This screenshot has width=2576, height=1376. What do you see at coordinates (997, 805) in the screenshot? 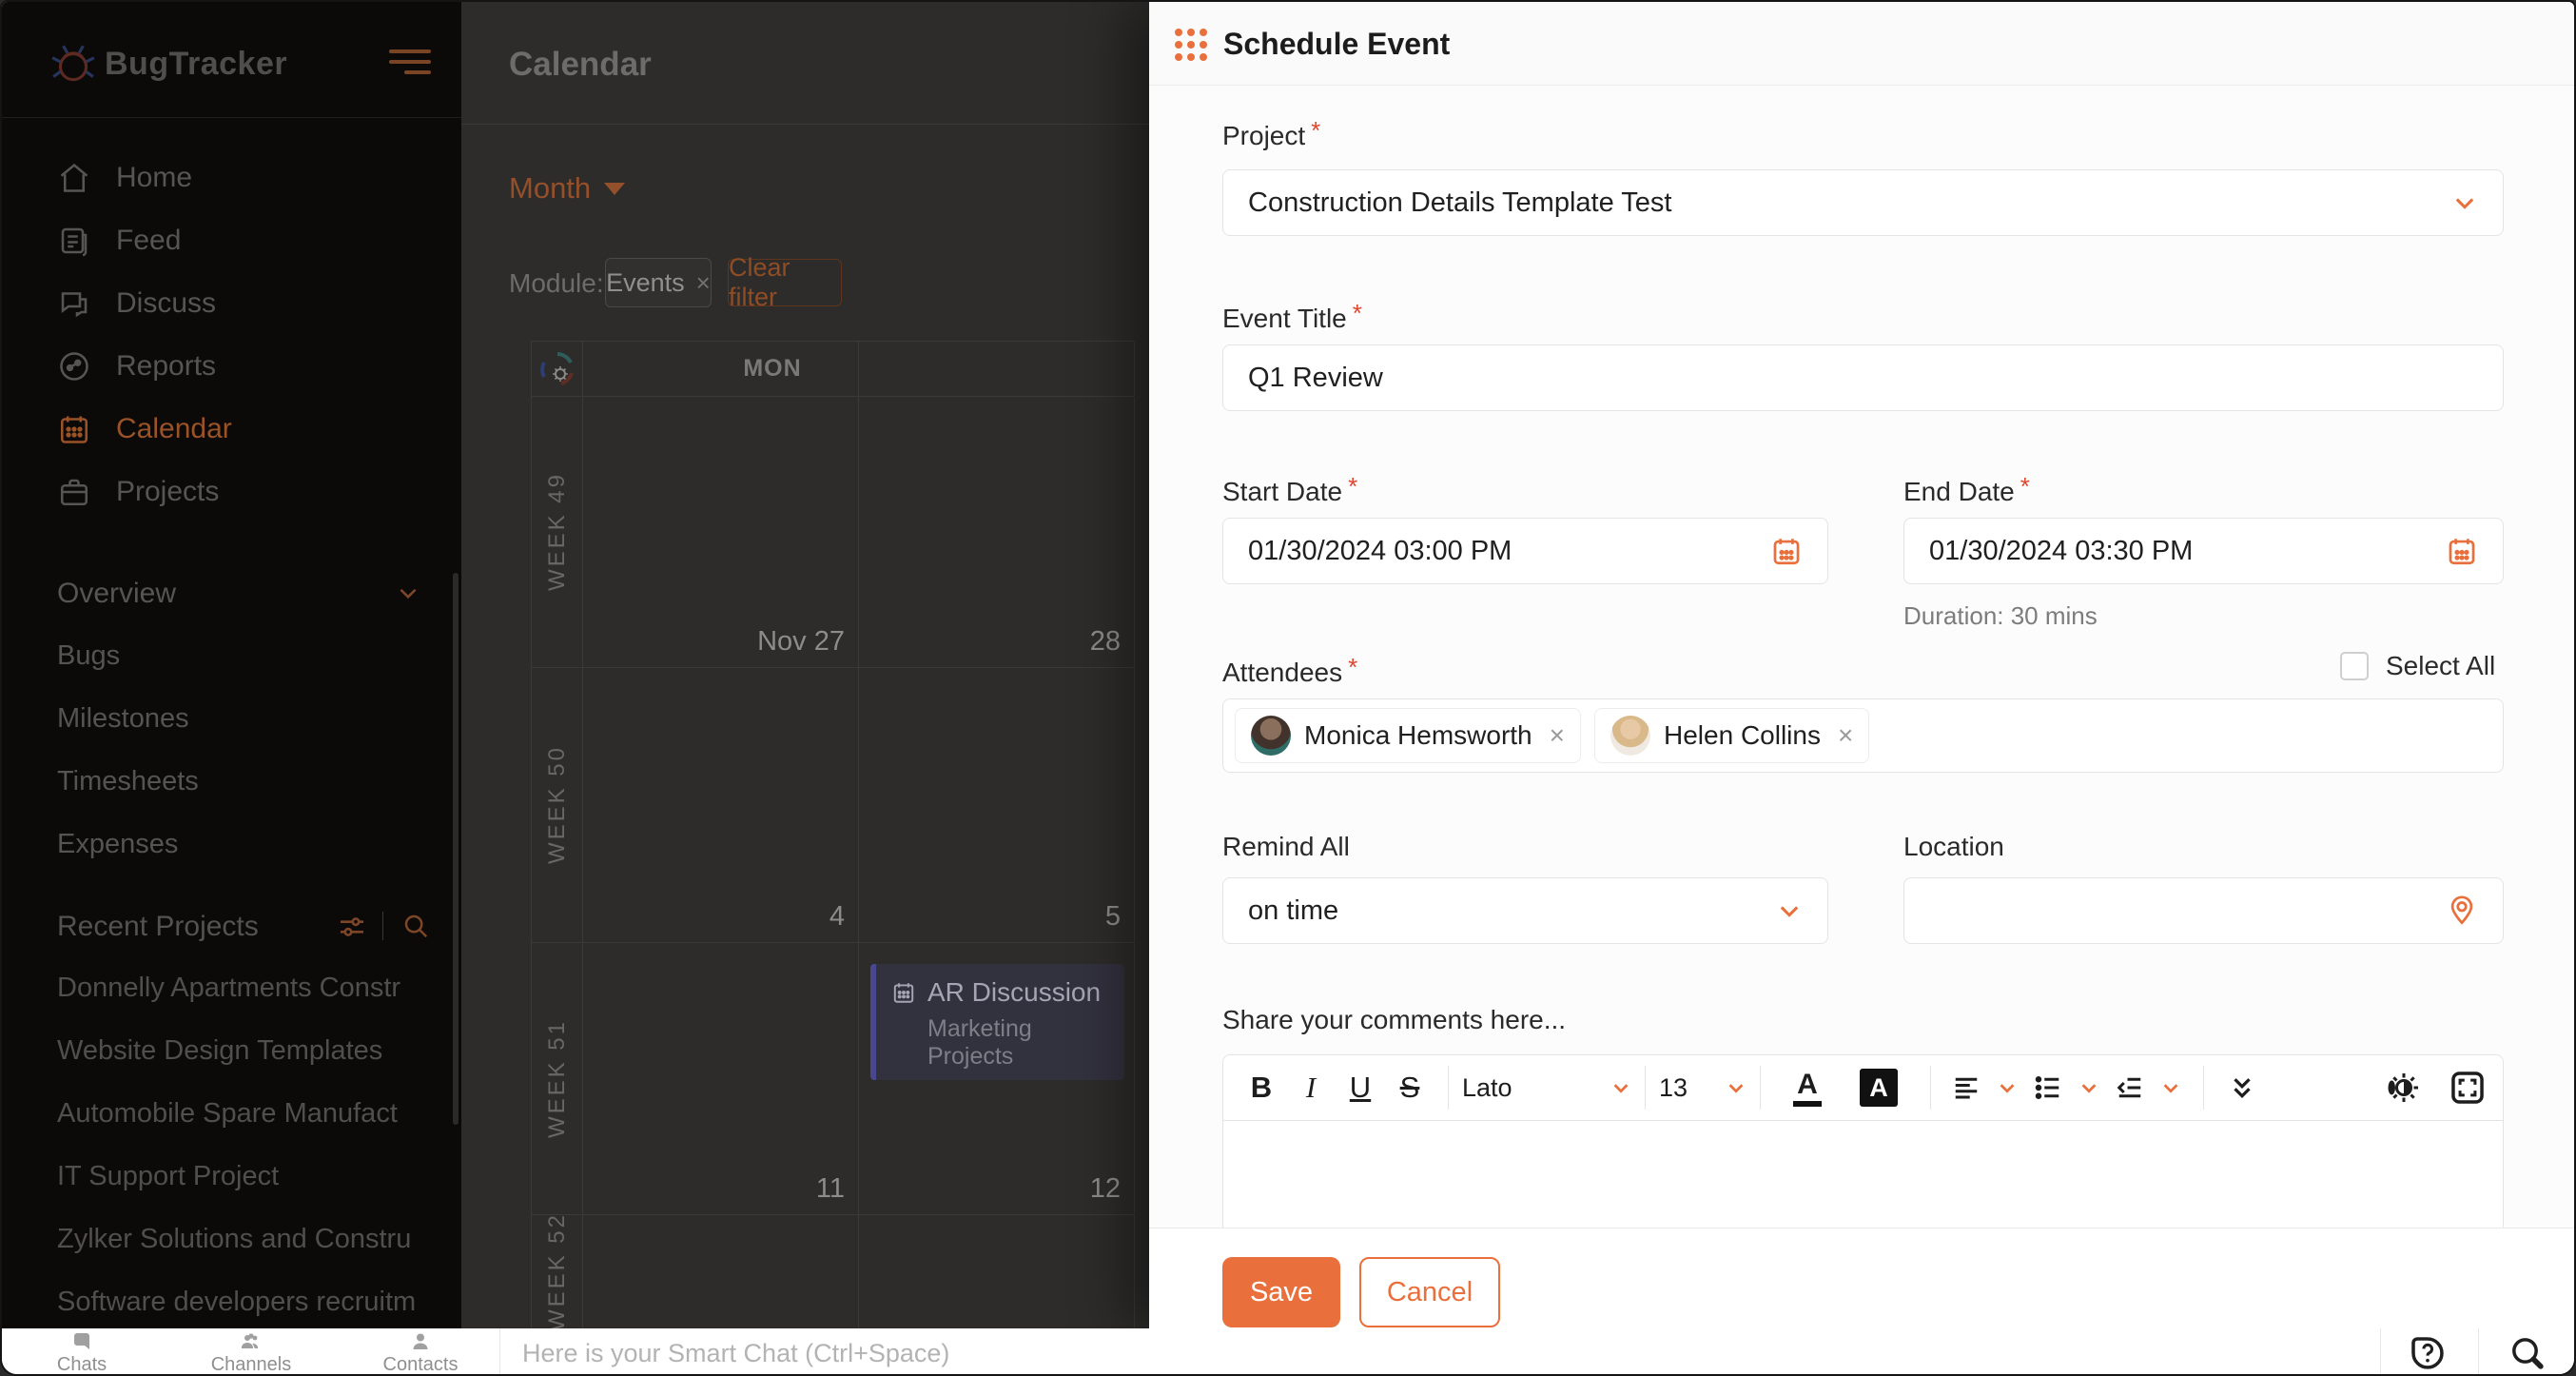
I see `day-cell: 5` at bounding box center [997, 805].